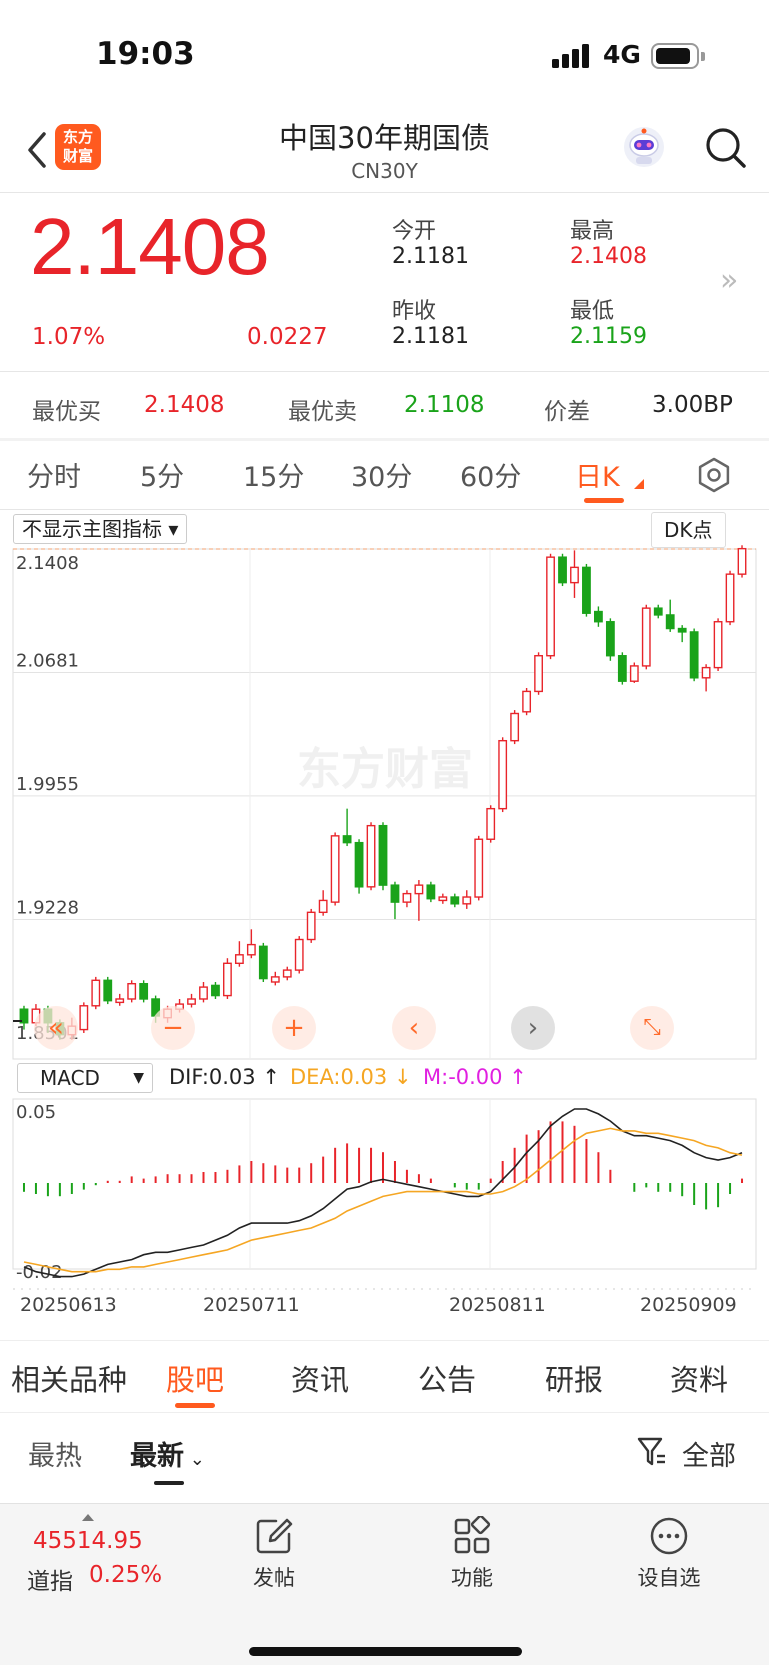 This screenshot has width=769, height=1665. What do you see at coordinates (608, 256) in the screenshot?
I see `high-value: 2.1408` at bounding box center [608, 256].